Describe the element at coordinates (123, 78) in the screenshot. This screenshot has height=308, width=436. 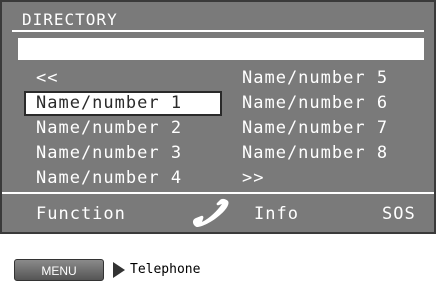
I see `list-item-prev-page: <<` at that location.